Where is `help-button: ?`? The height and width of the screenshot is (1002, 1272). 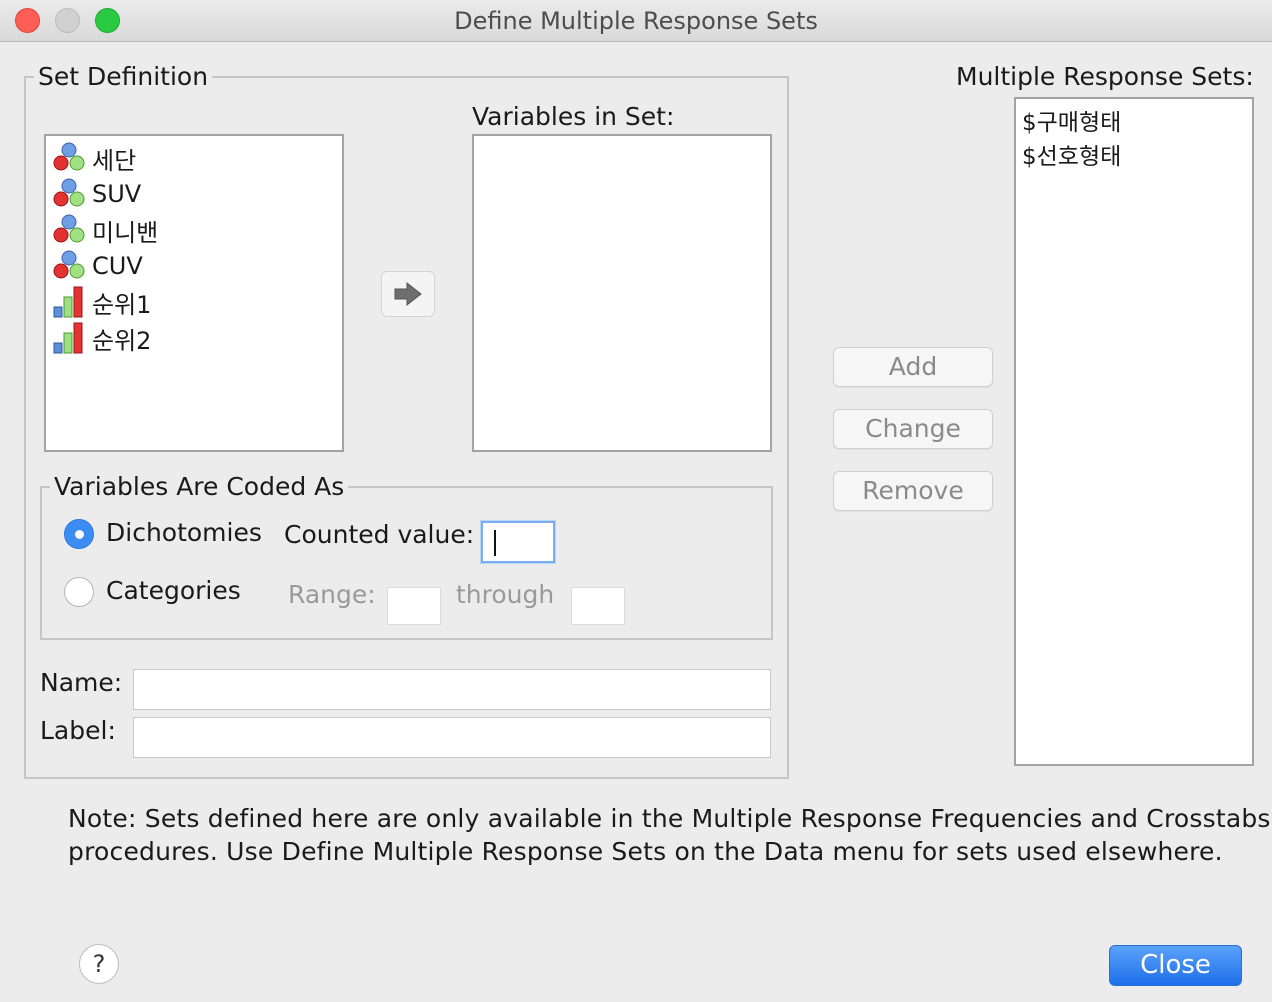 help-button: ? is located at coordinates (99, 964).